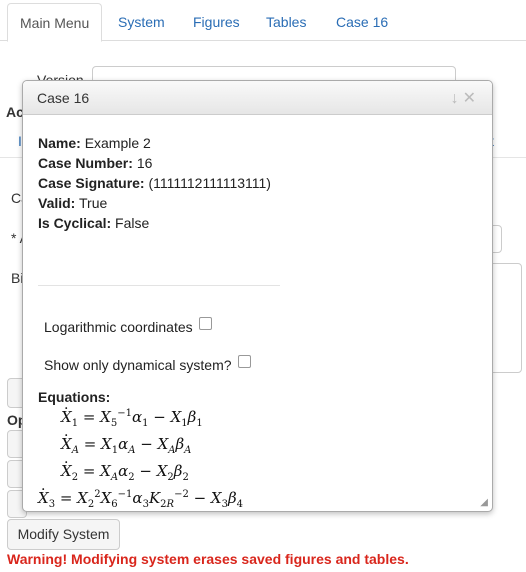 This screenshot has height=572, width=526. I want to click on tab-main-menu: Main Menu, so click(55, 22).